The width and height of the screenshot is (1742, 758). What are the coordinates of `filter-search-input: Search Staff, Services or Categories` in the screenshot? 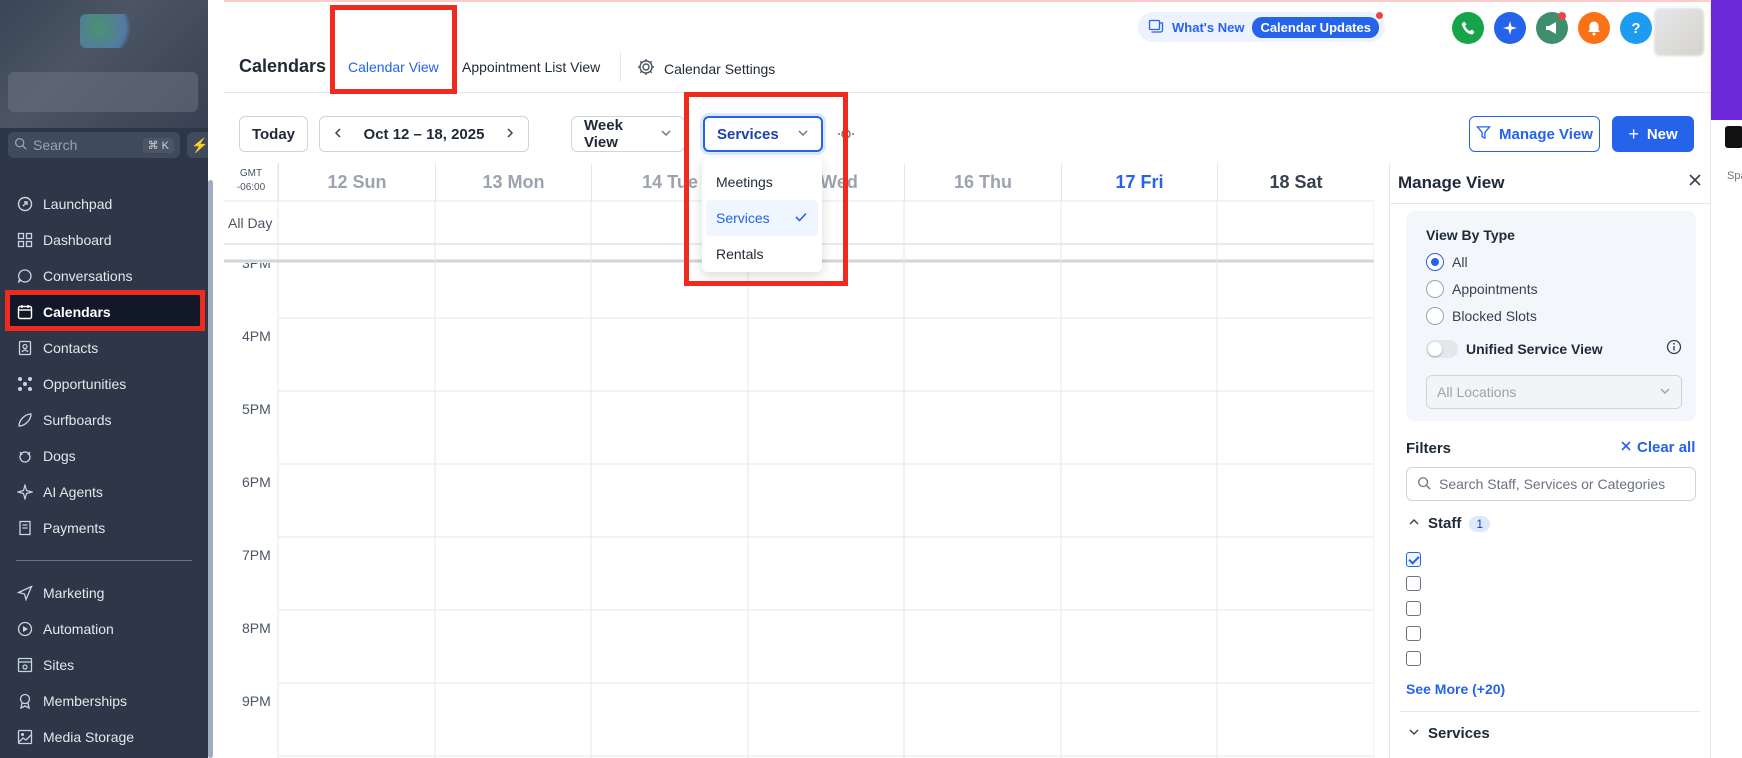 It's located at (1551, 484).